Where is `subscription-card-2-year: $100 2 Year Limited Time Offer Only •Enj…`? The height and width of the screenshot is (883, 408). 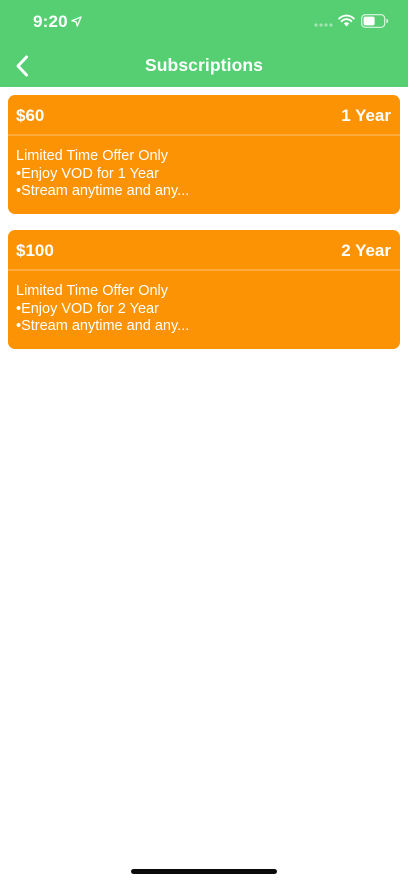
subscription-card-2-year: $100 2 Year Limited Time Offer Only •Enj… is located at coordinates (204, 289).